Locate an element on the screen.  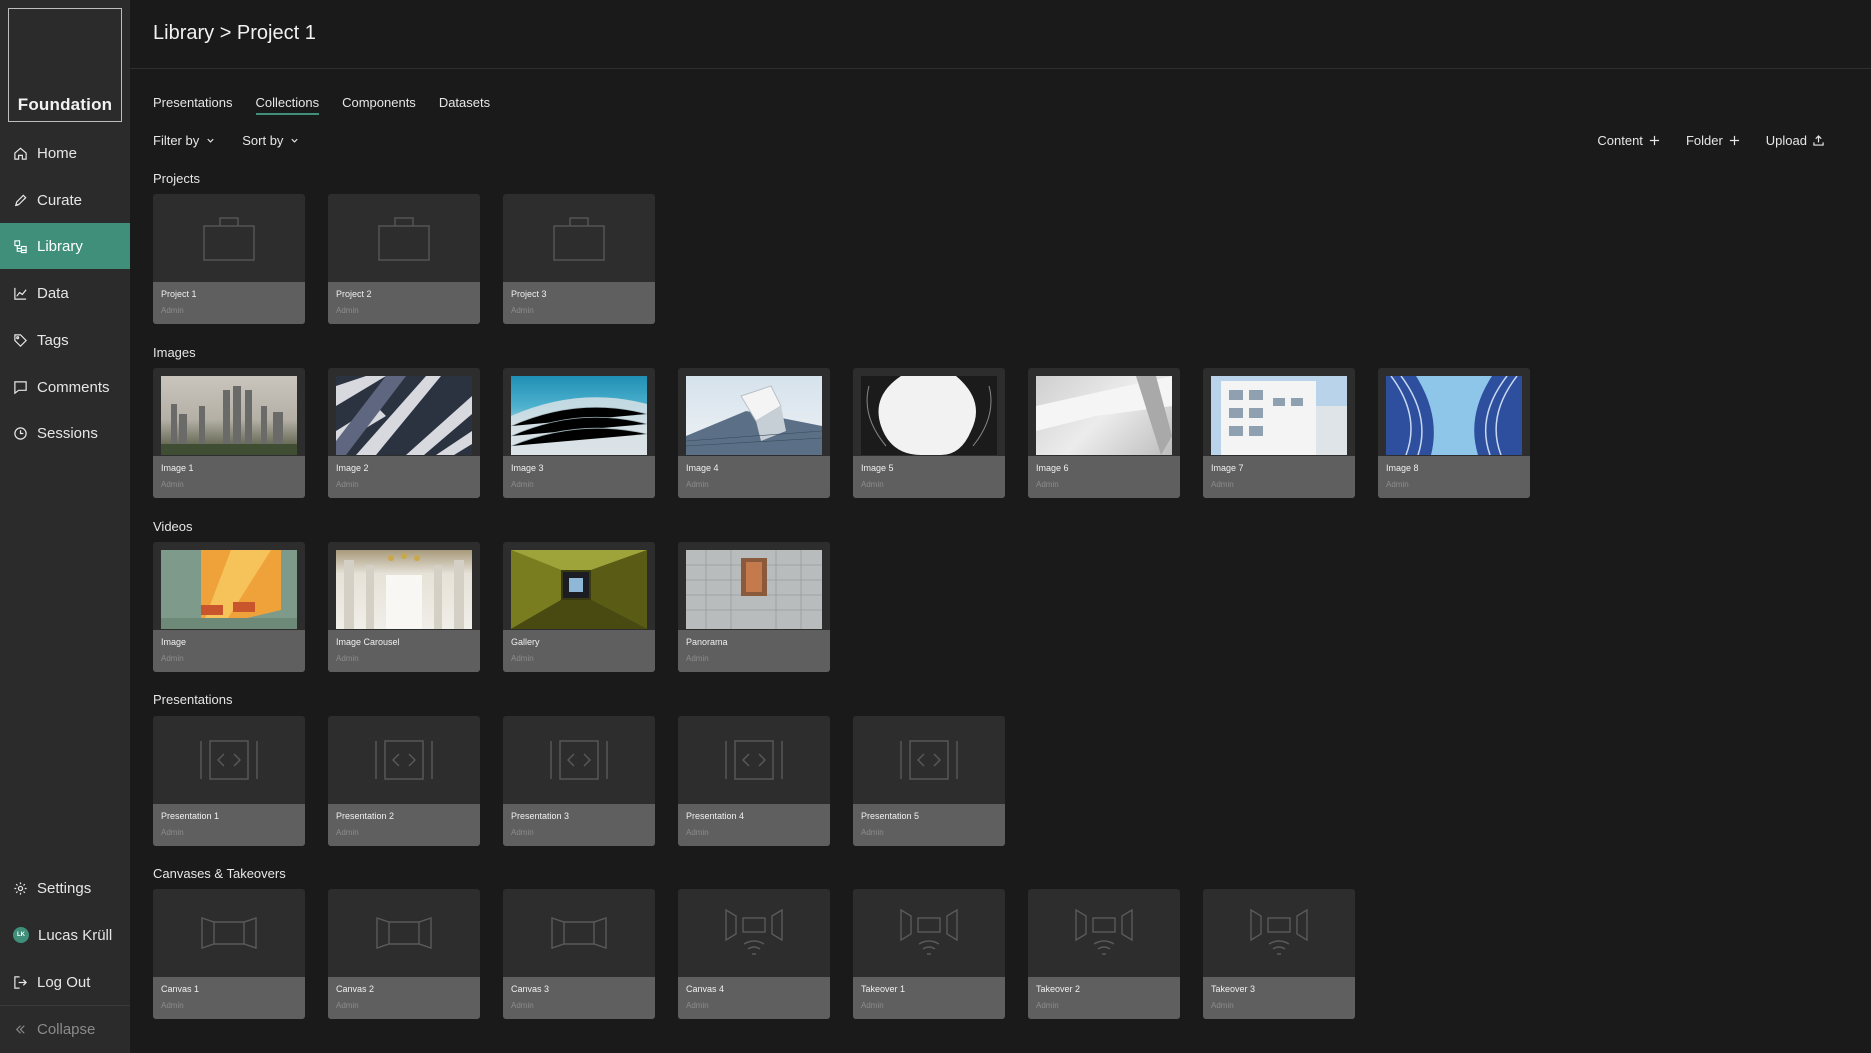
sidebar-item-logout: Log Out is located at coordinates (65, 982).